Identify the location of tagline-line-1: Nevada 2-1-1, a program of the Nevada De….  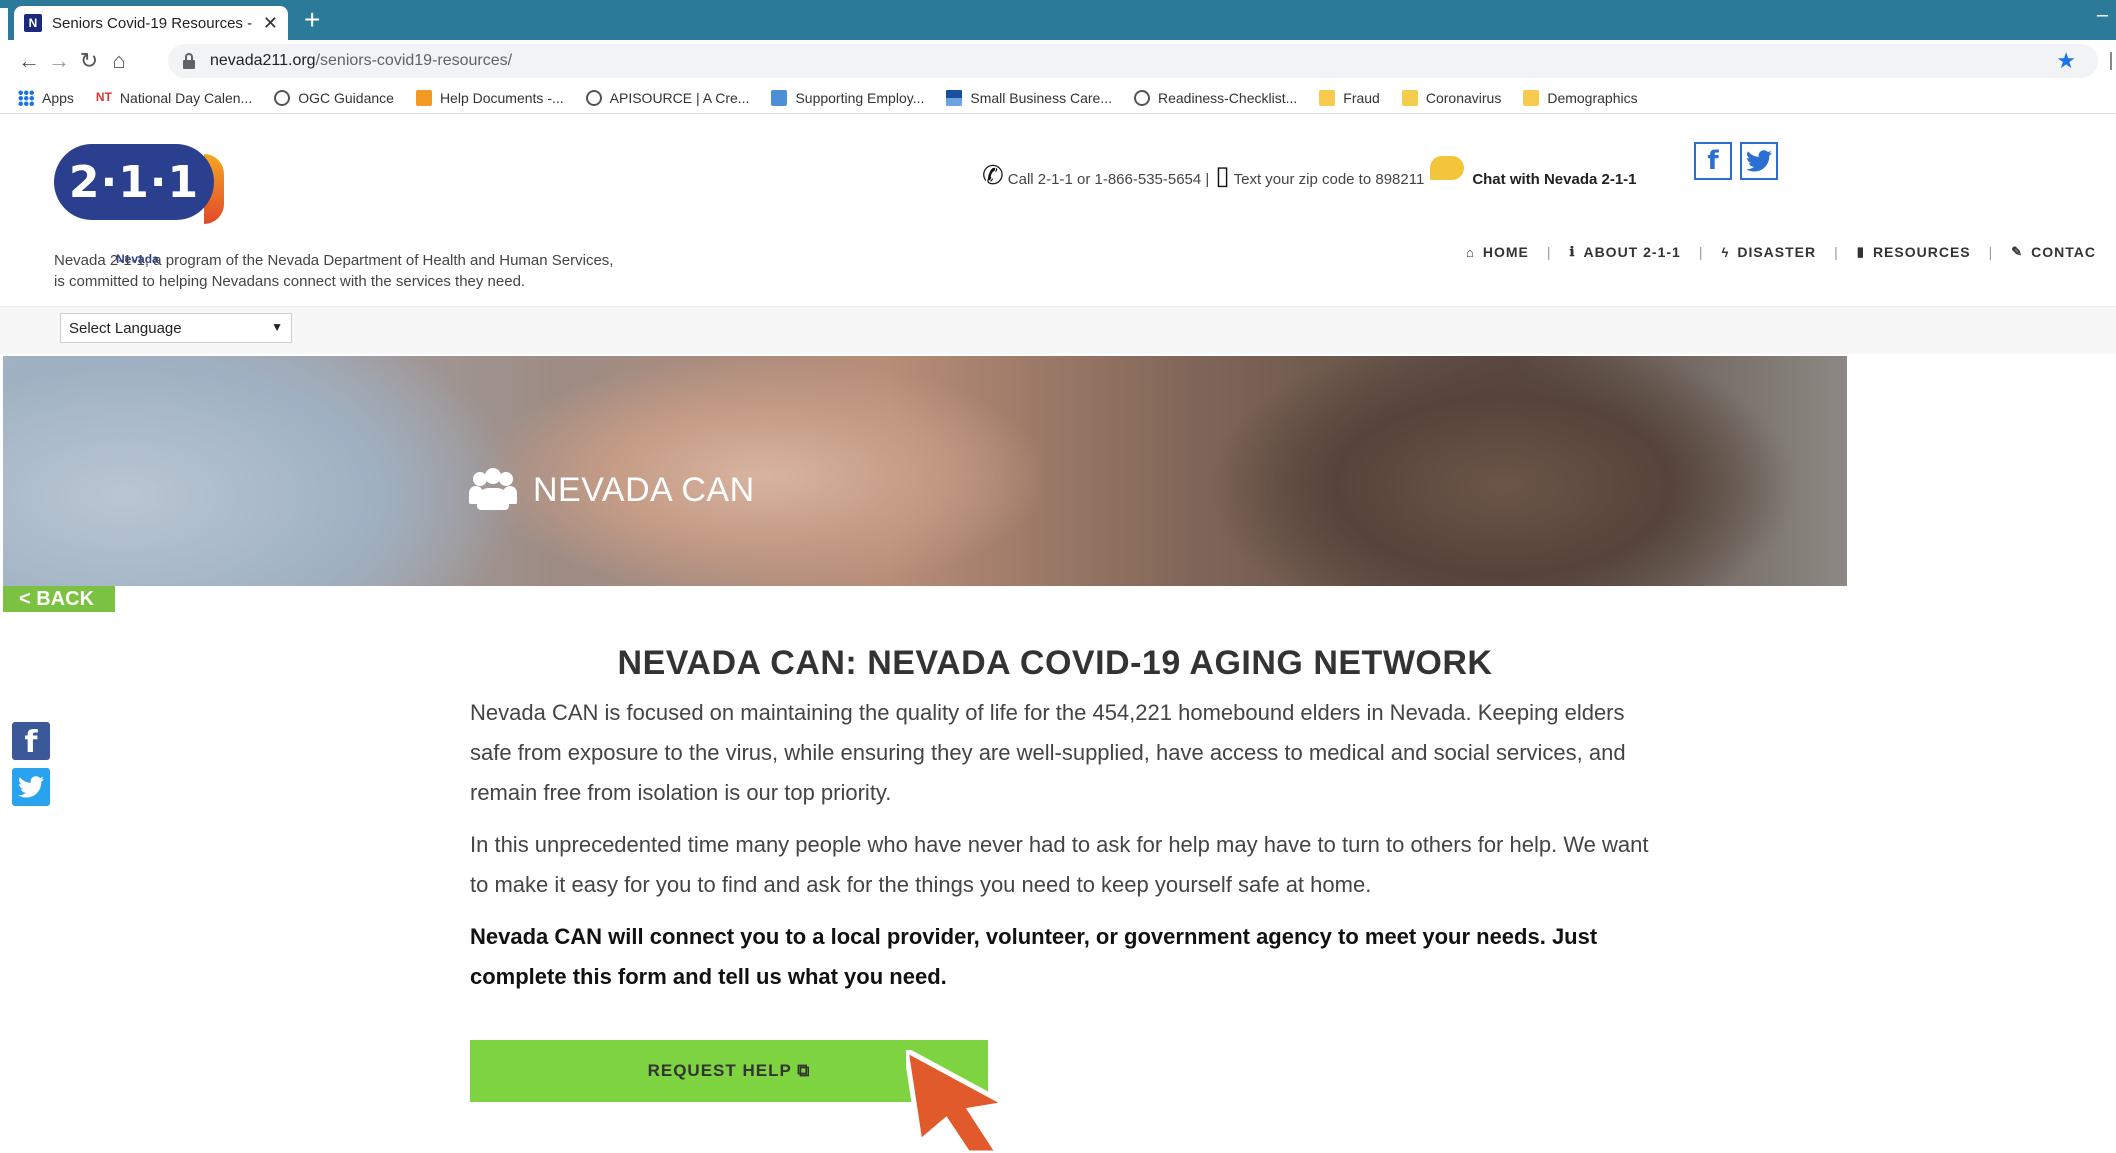
(334, 260).